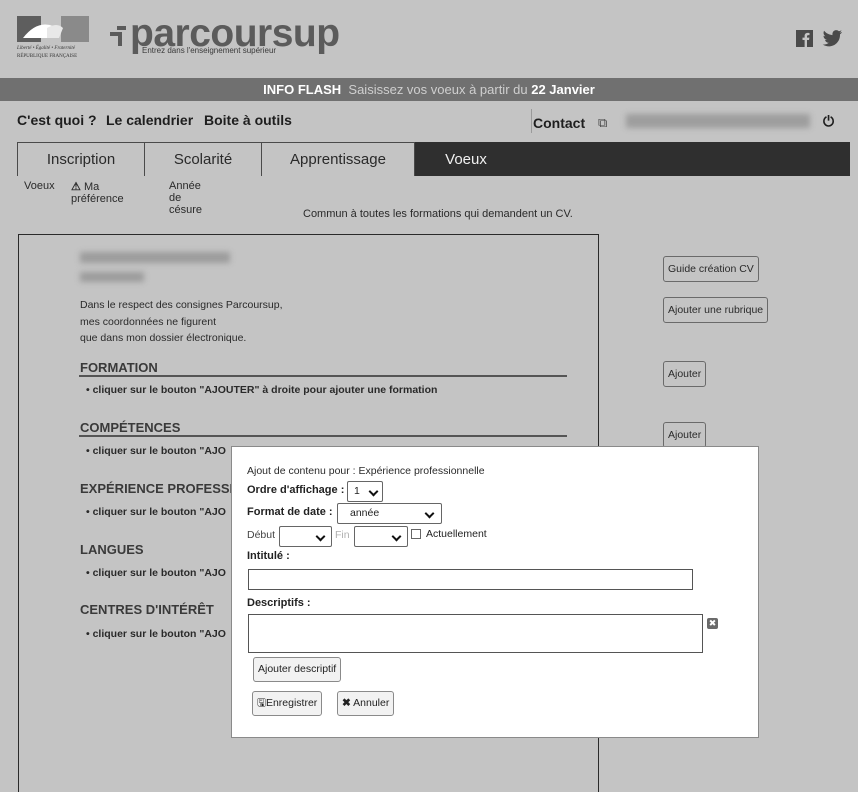 The width and height of the screenshot is (858, 792). I want to click on subnav-ma-preference: ⚠ Ma préférence, so click(97, 192).